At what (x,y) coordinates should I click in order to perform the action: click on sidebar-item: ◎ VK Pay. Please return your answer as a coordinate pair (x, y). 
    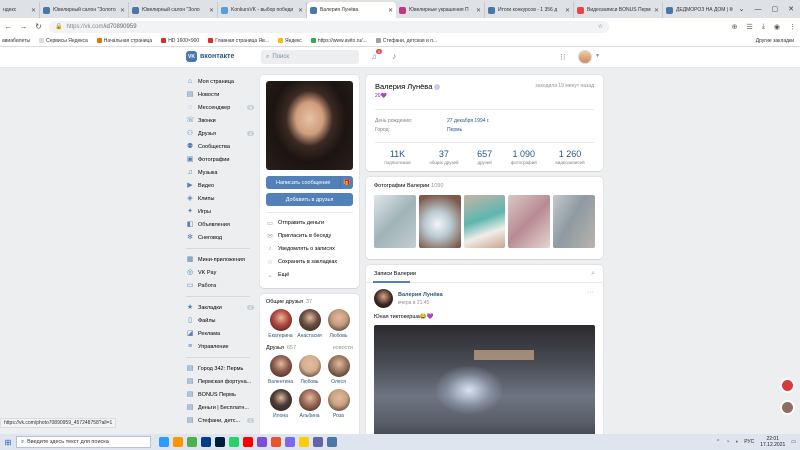
    Looking at the image, I should click on (221, 272).